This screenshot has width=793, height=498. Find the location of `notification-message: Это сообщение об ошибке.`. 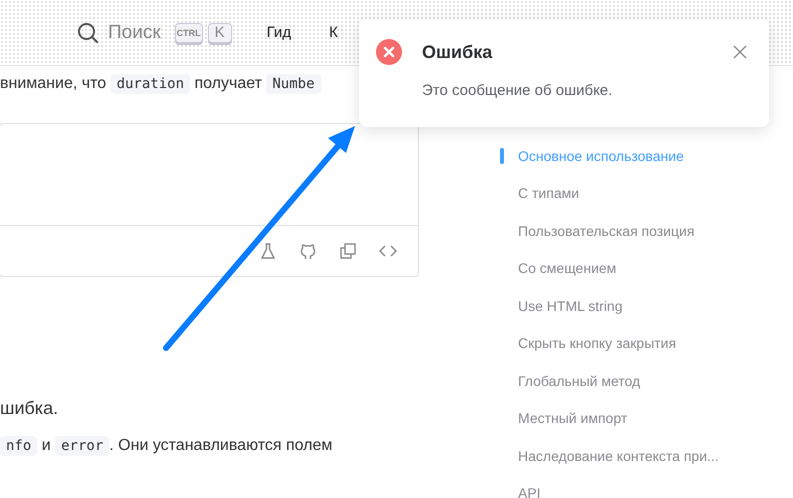

notification-message: Это сообщение об ошибке. is located at coordinates (518, 90).